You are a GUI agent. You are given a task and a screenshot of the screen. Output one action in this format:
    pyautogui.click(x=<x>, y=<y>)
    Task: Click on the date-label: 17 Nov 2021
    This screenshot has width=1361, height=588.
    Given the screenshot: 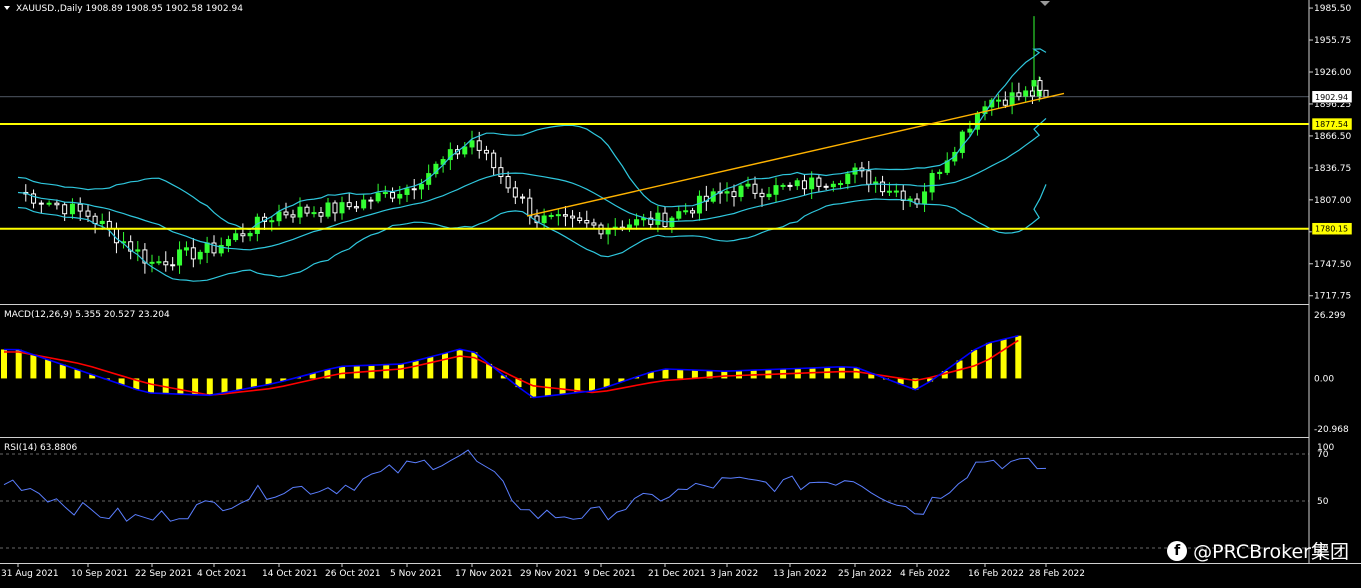 What is the action you would take?
    pyautogui.click(x=484, y=574)
    